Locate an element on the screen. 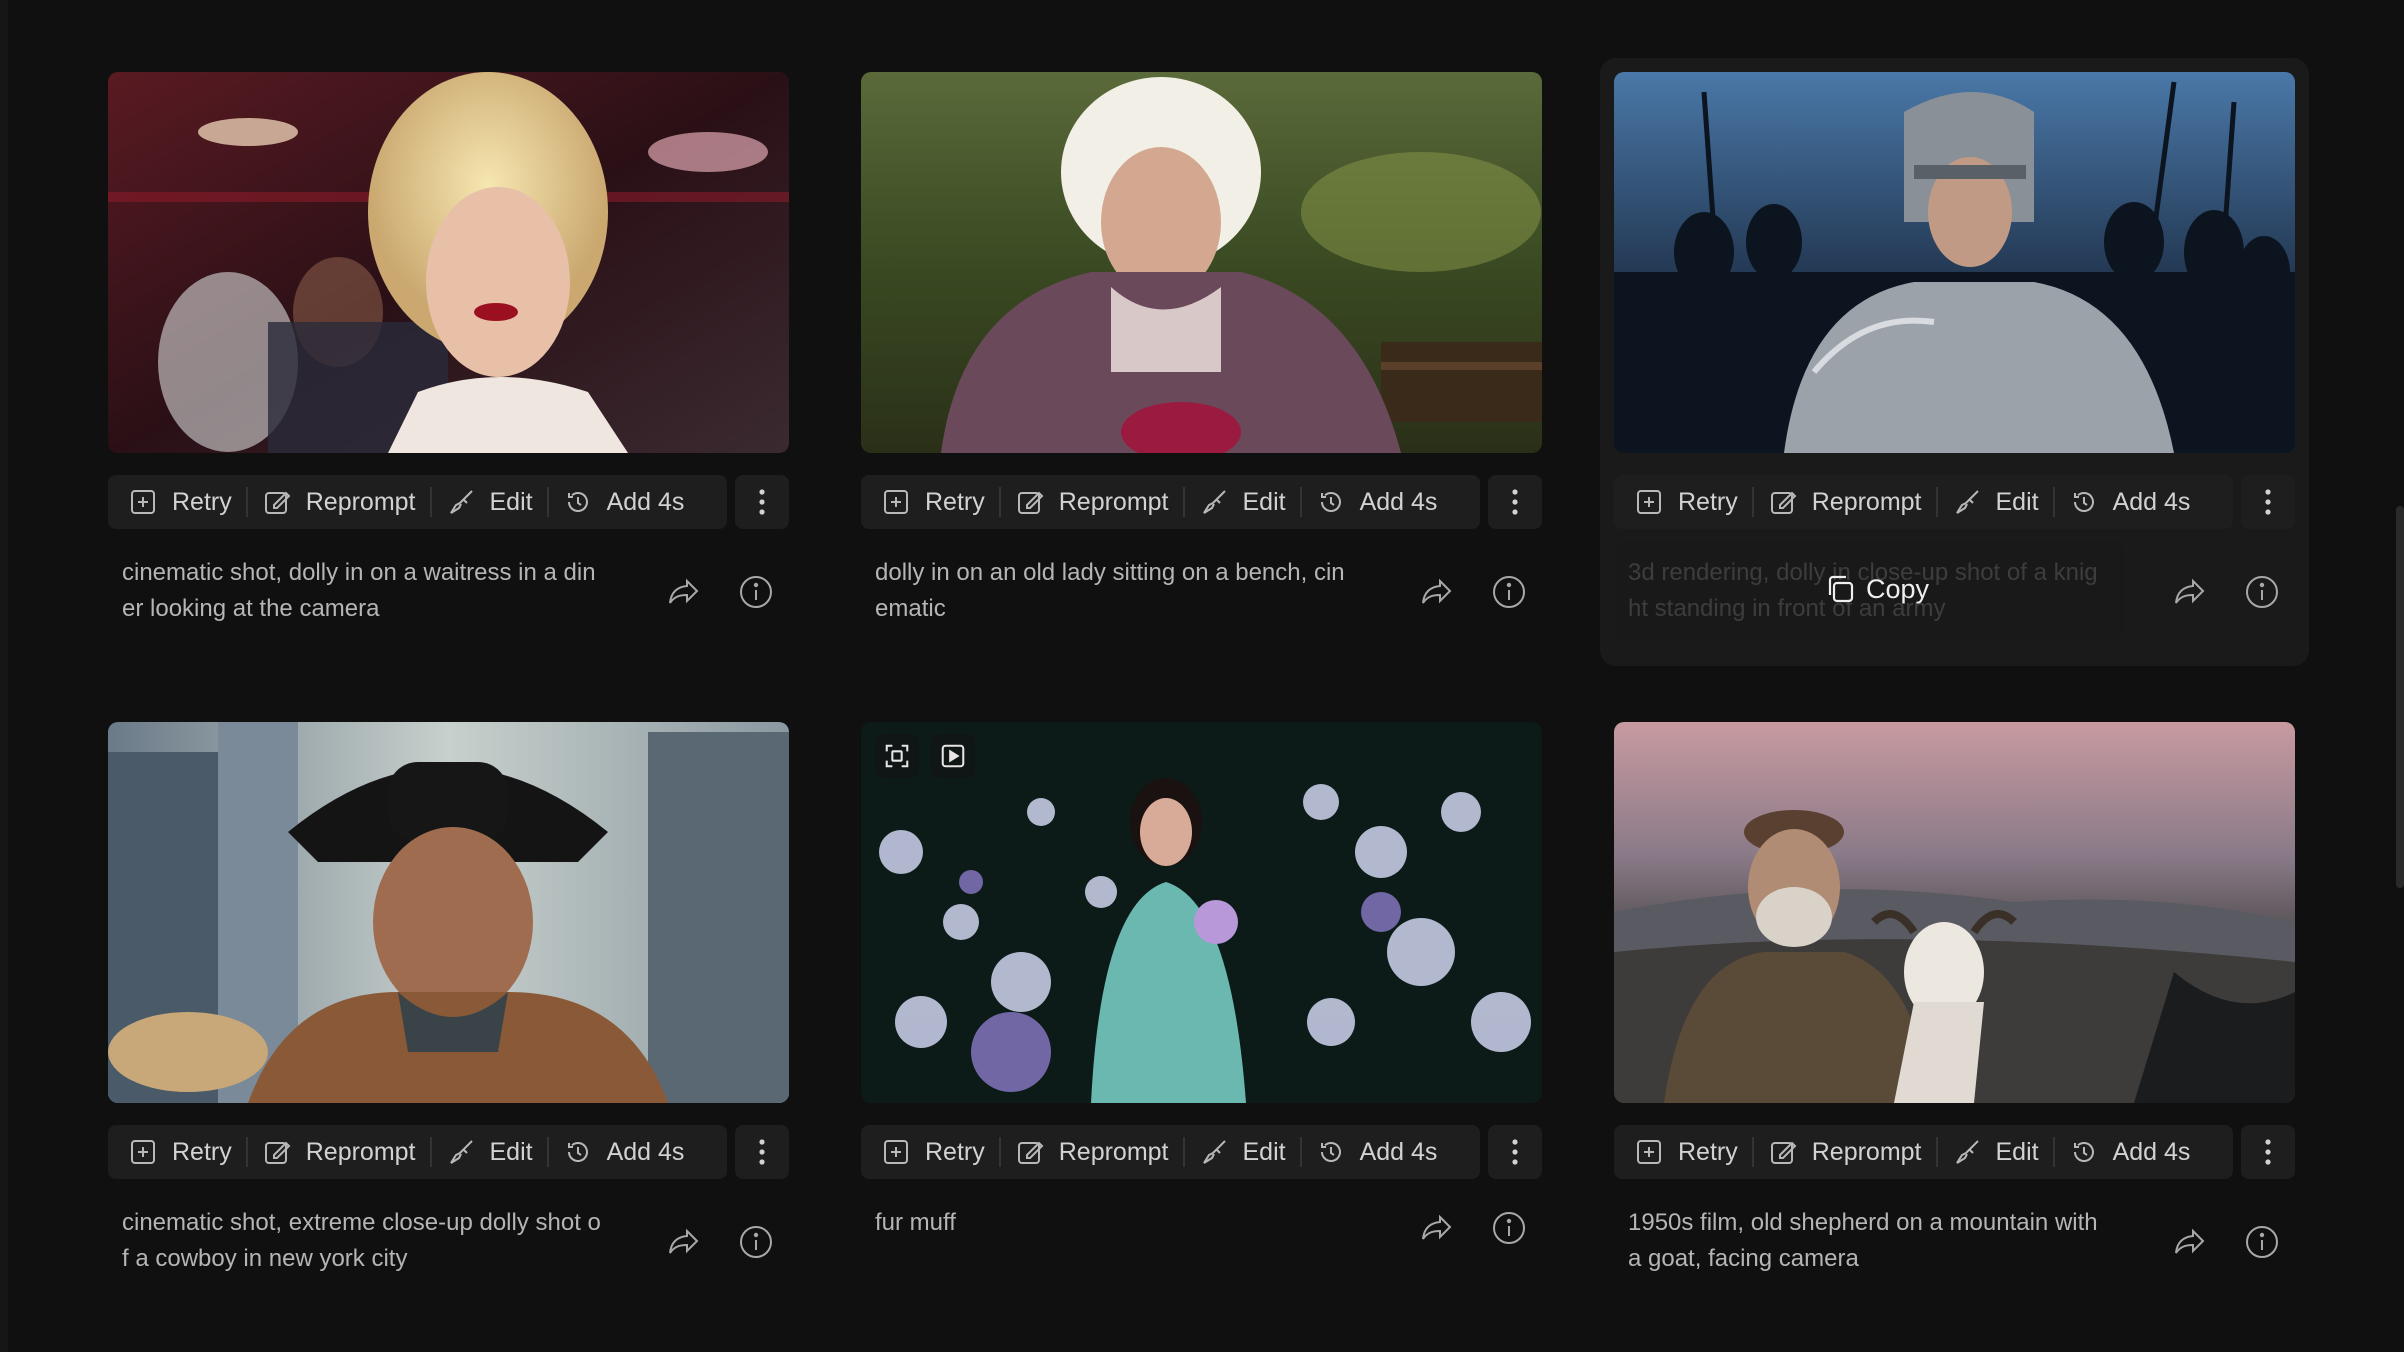  play-icon is located at coordinates (953, 756).